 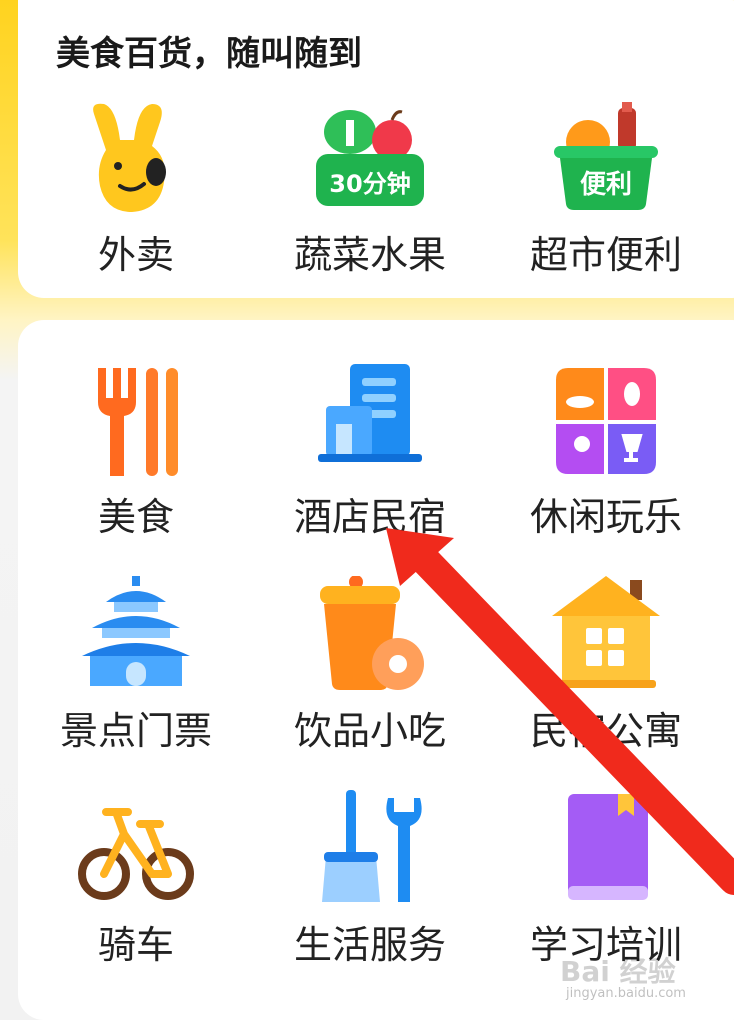 I want to click on drink-donut-icon, so click(x=370, y=636).